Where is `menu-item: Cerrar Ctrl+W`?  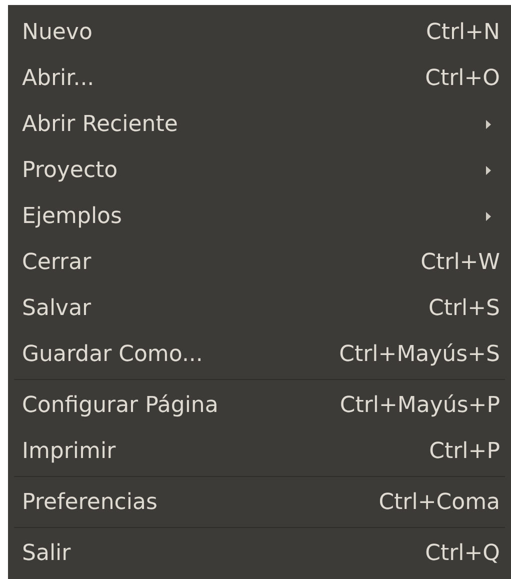 menu-item: Cerrar Ctrl+W is located at coordinates (259, 262).